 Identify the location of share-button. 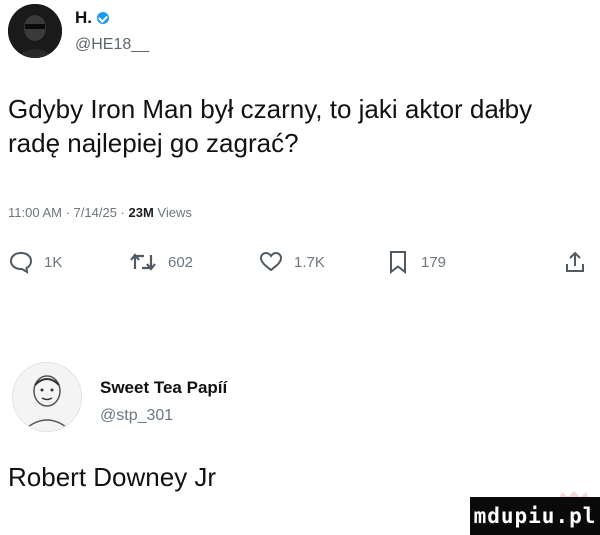
(575, 262).